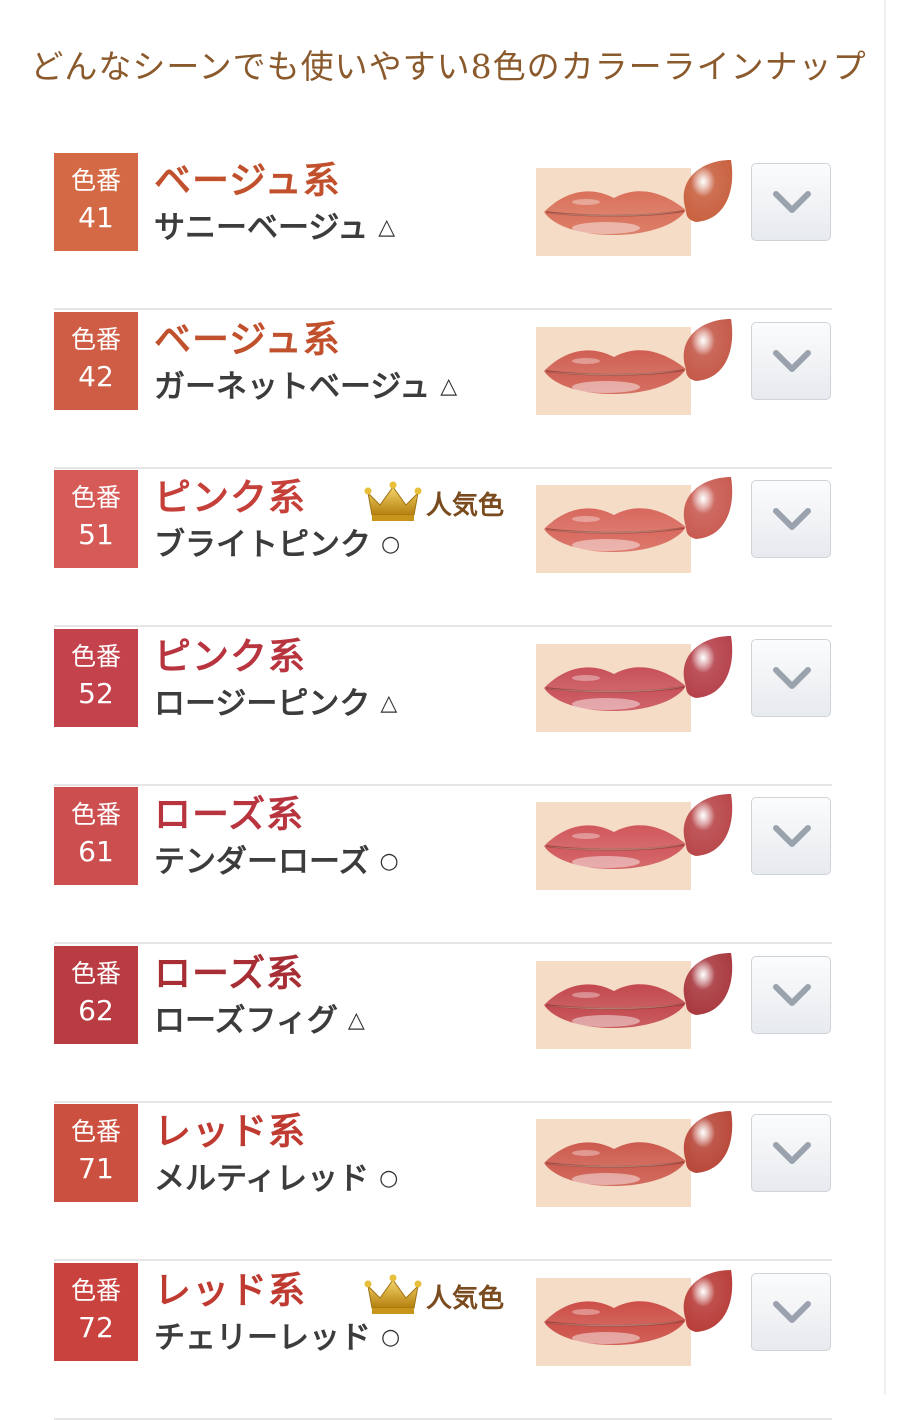  What do you see at coordinates (262, 545) in the screenshot?
I see `shade-name: ブライトピンク` at bounding box center [262, 545].